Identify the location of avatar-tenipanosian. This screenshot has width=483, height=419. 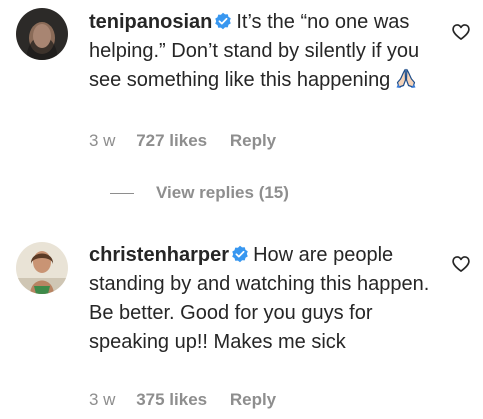
(42, 34).